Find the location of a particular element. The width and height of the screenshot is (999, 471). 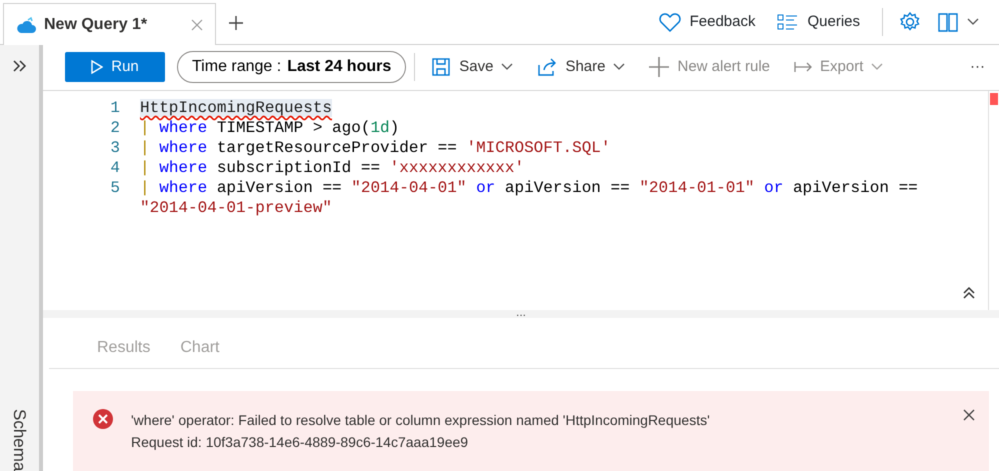

code-line: | where TIMESTAMP > ago(1d) is located at coordinates (270, 128).